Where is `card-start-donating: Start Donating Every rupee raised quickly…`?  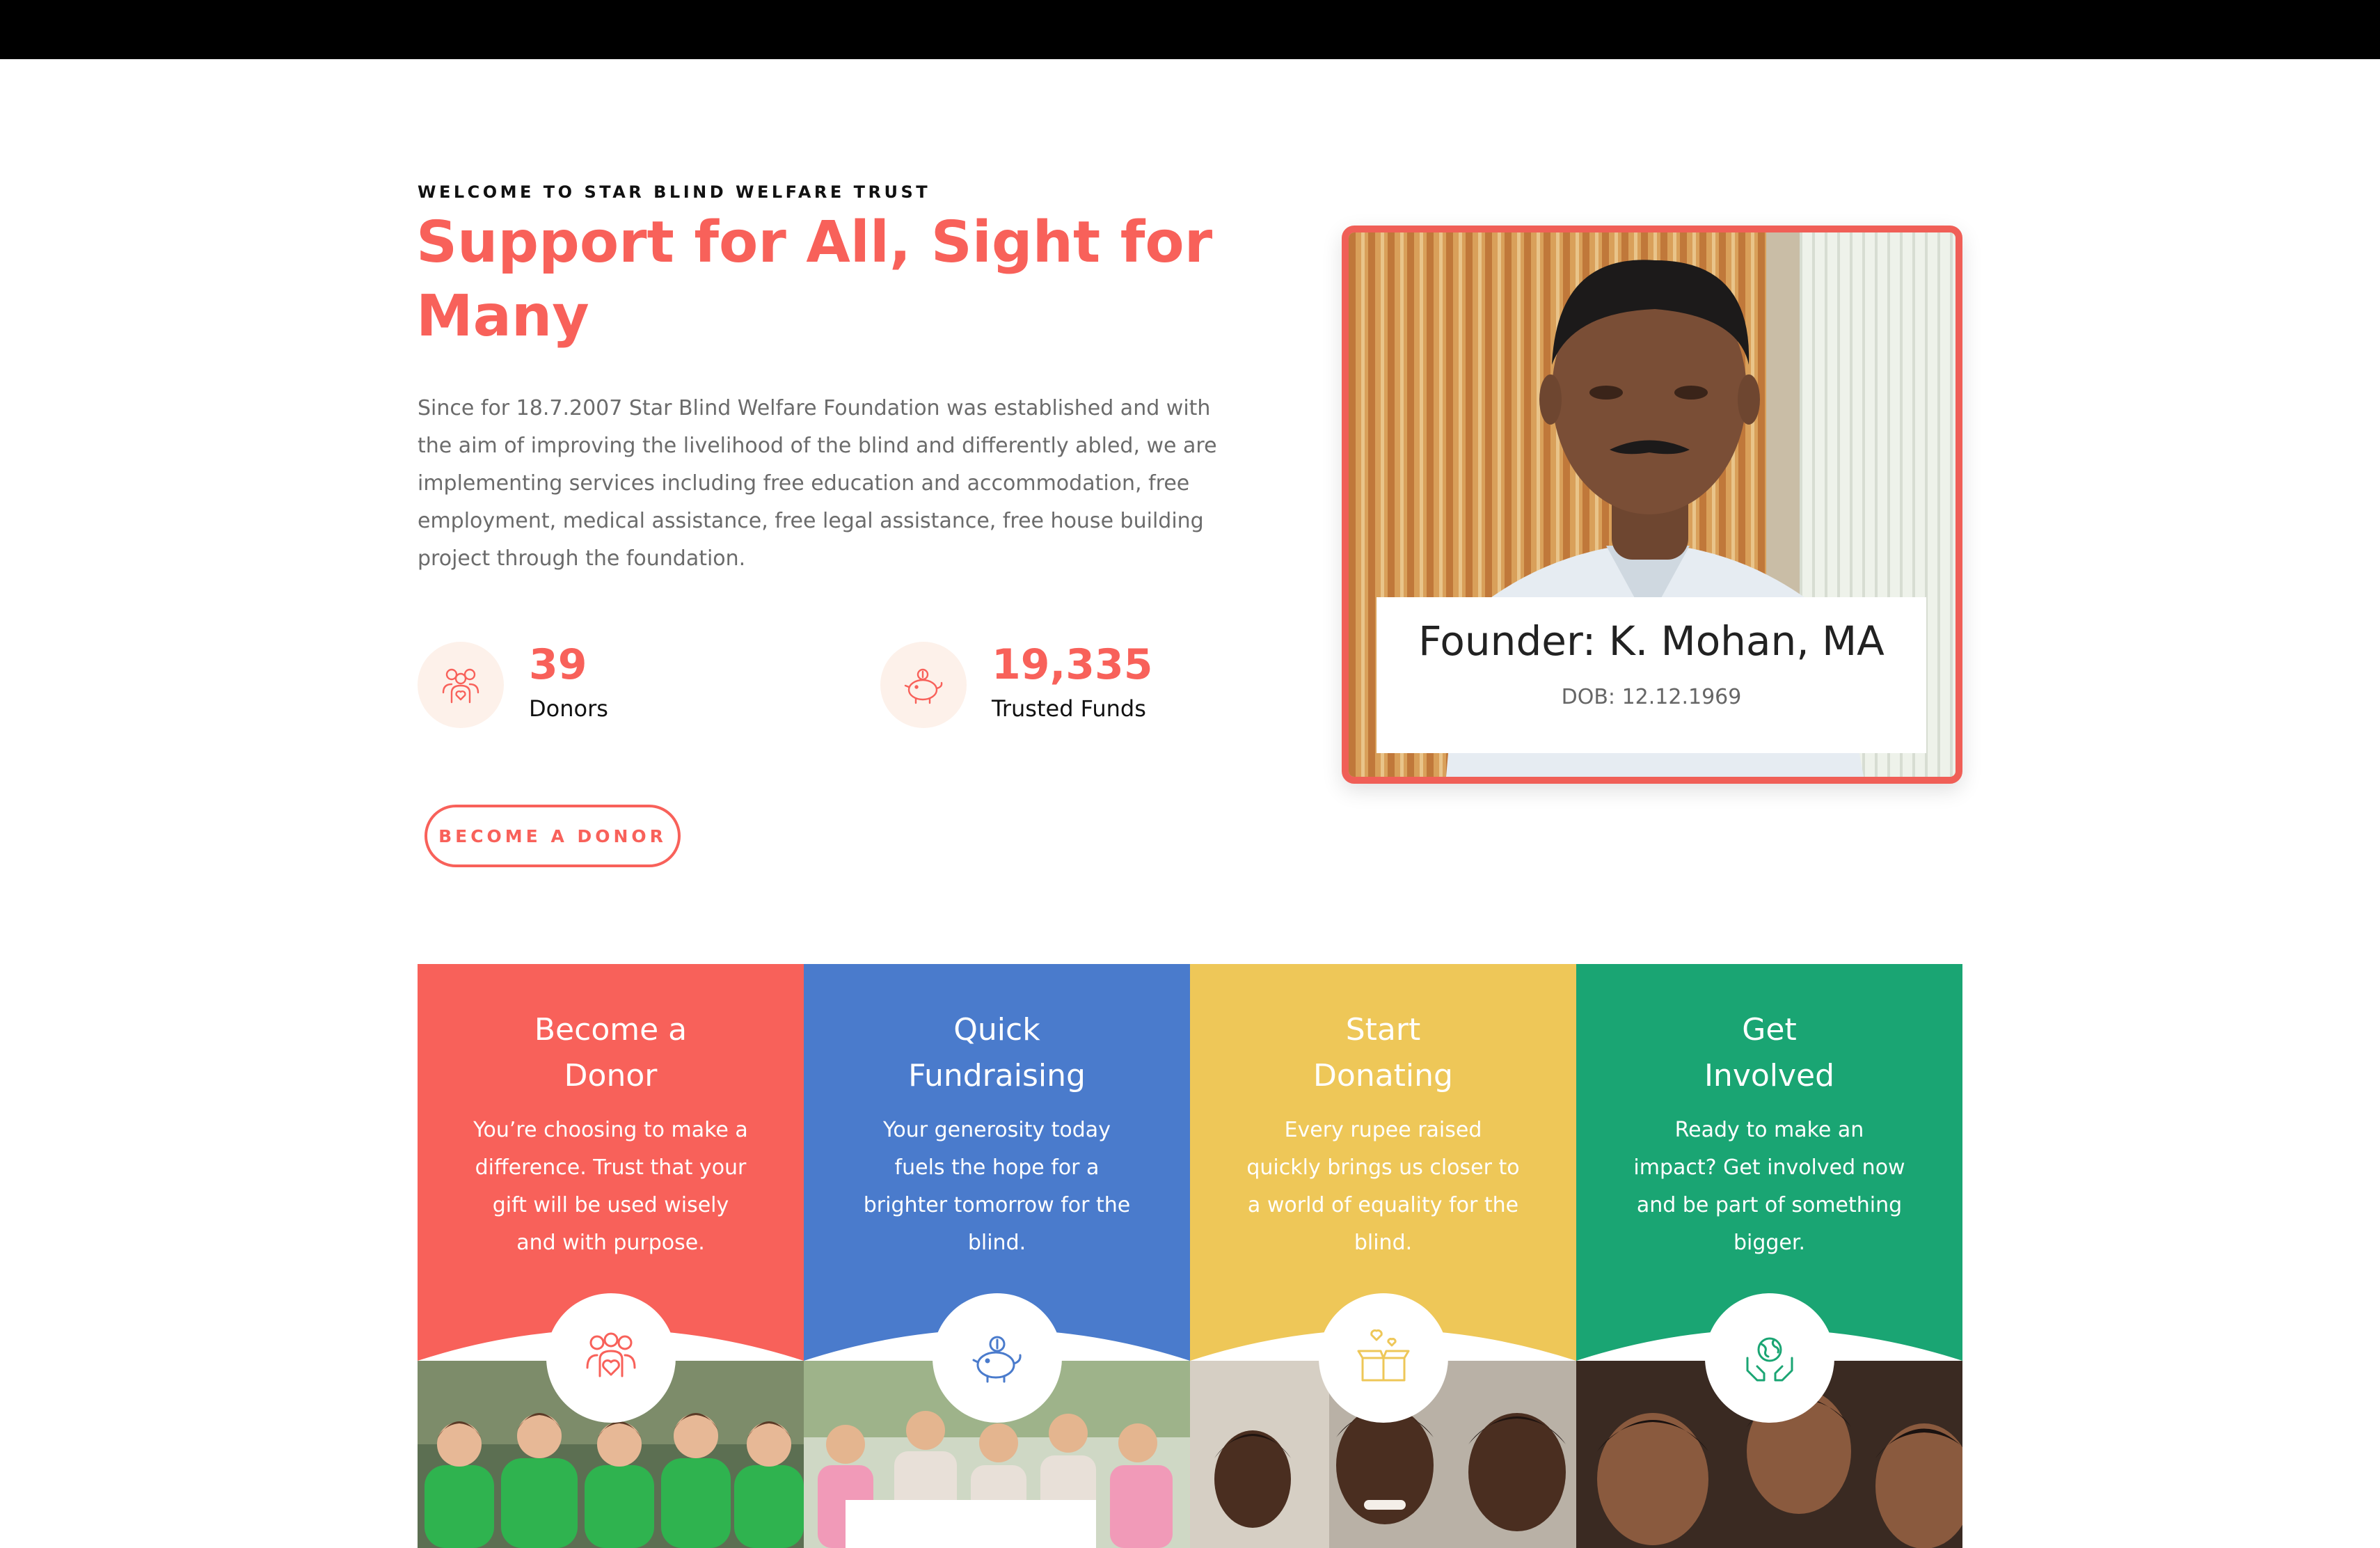 card-start-donating: Start Donating Every rupee raised quickly… is located at coordinates (1383, 1256).